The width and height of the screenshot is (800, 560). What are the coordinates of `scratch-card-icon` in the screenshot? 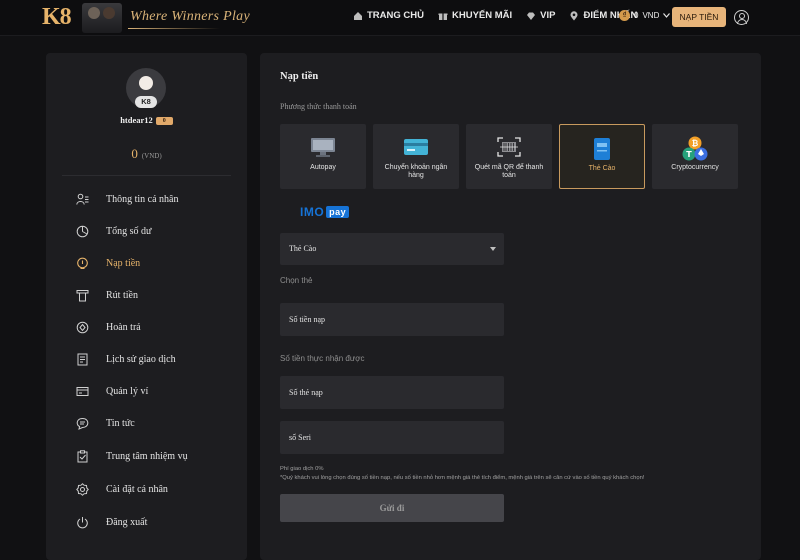 It's located at (602, 149).